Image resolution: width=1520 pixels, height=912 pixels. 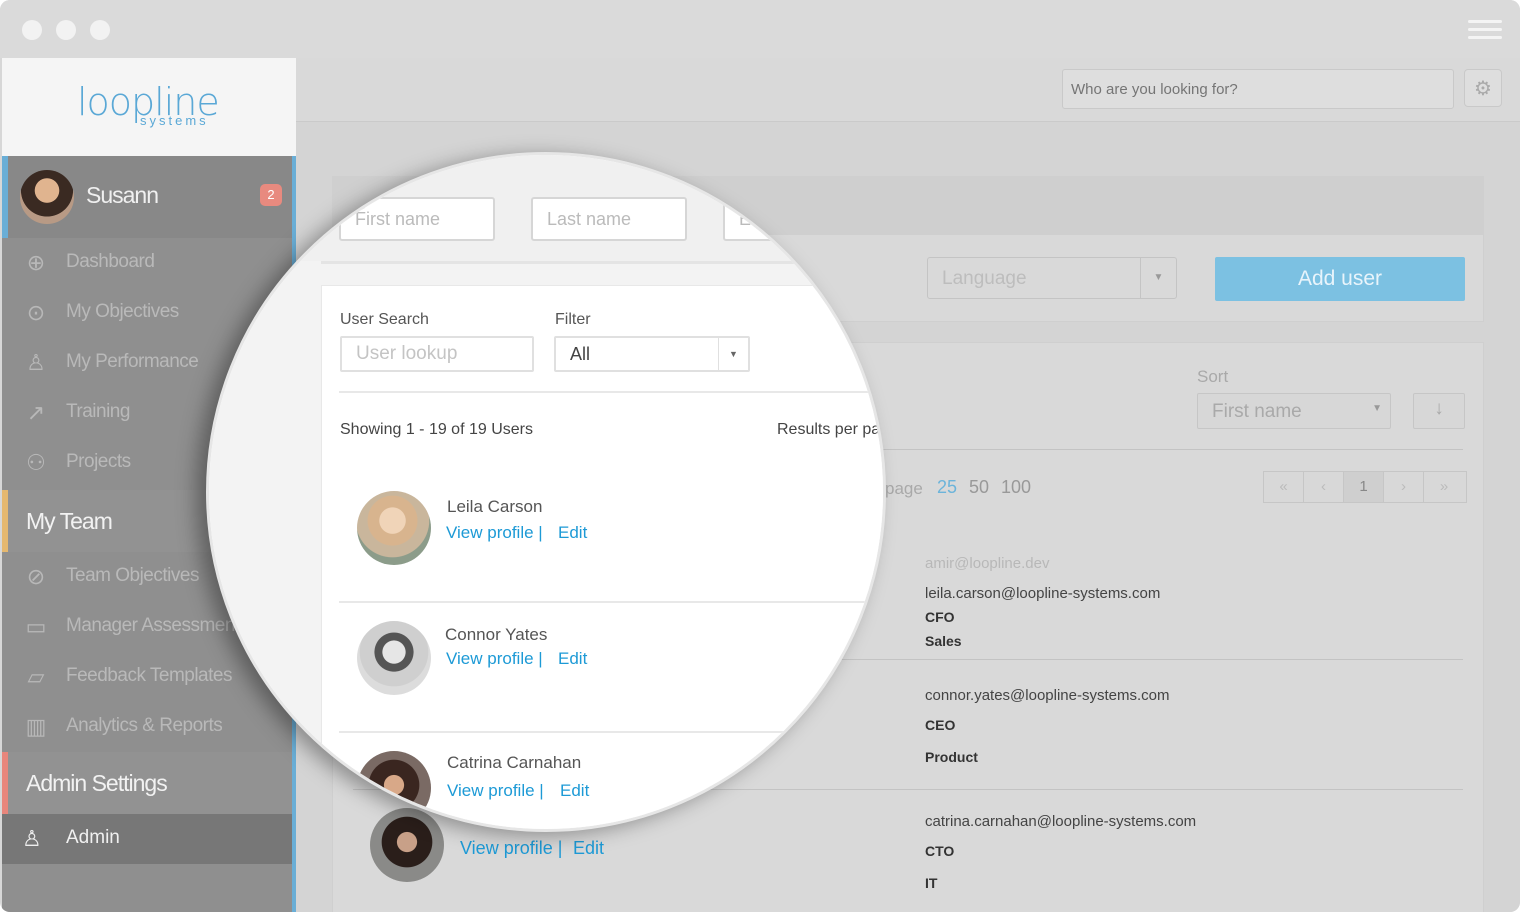 I want to click on pagination: « ‹ 1 › », so click(x=1365, y=487).